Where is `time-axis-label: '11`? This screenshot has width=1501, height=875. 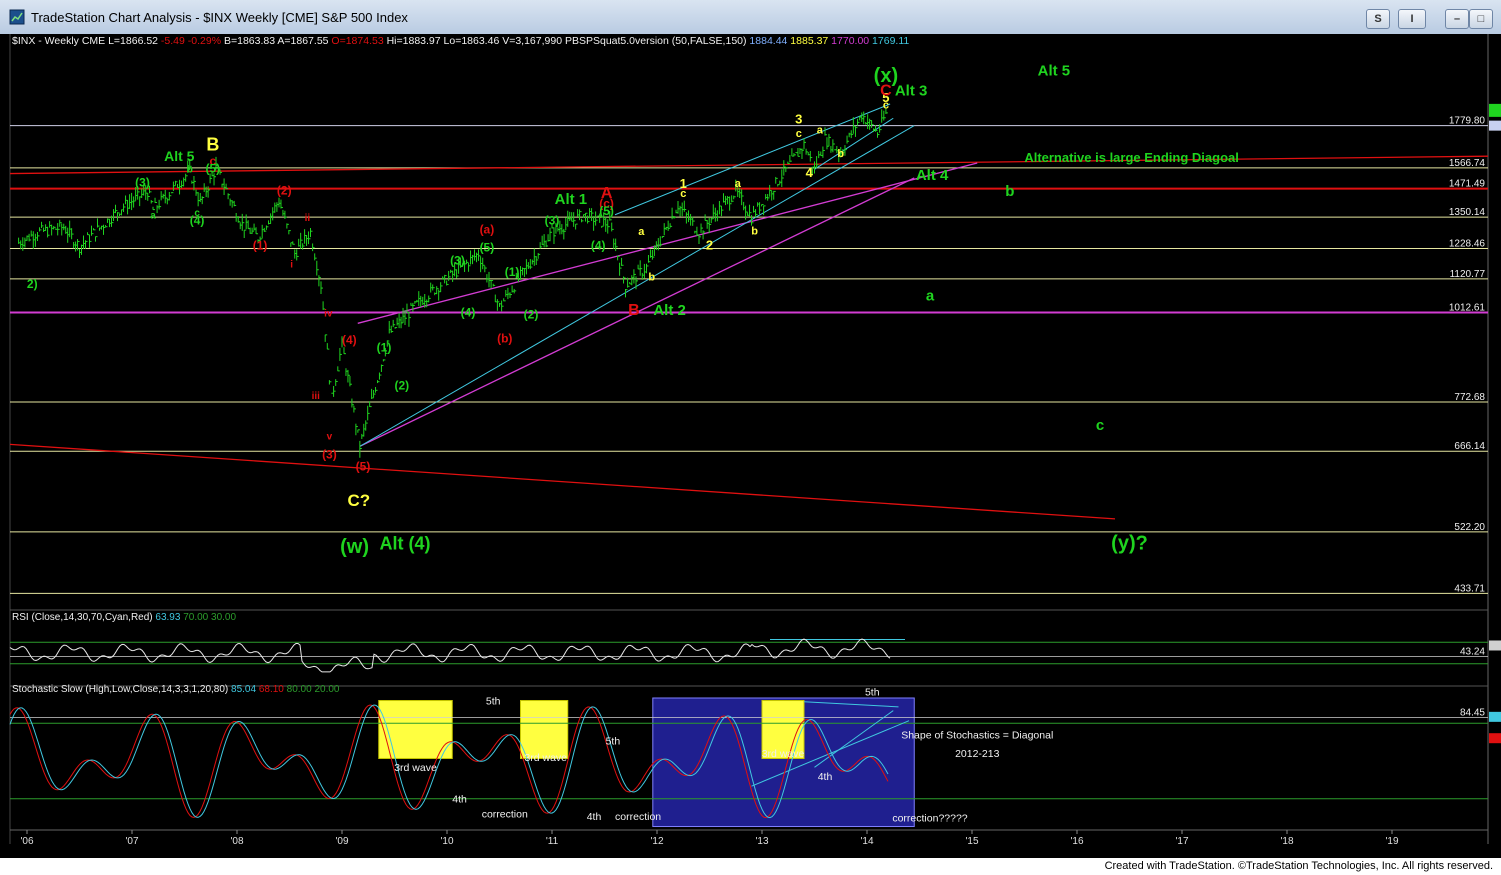 time-axis-label: '11 is located at coordinates (552, 841).